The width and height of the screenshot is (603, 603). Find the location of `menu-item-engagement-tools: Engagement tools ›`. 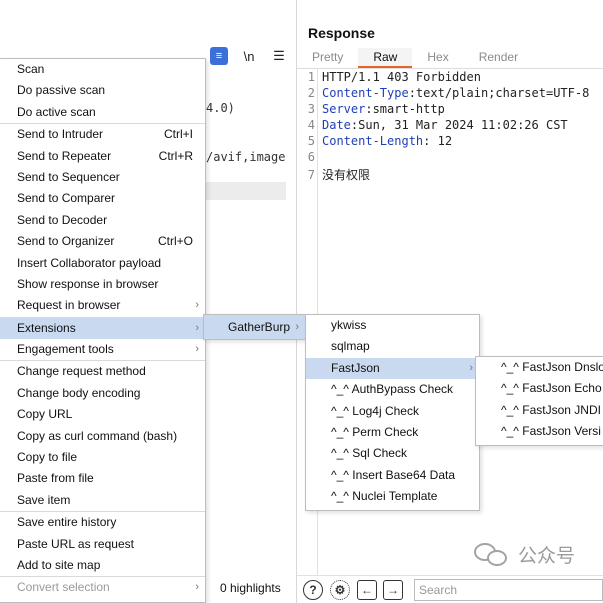

menu-item-engagement-tools: Engagement tools › is located at coordinates (102, 349).